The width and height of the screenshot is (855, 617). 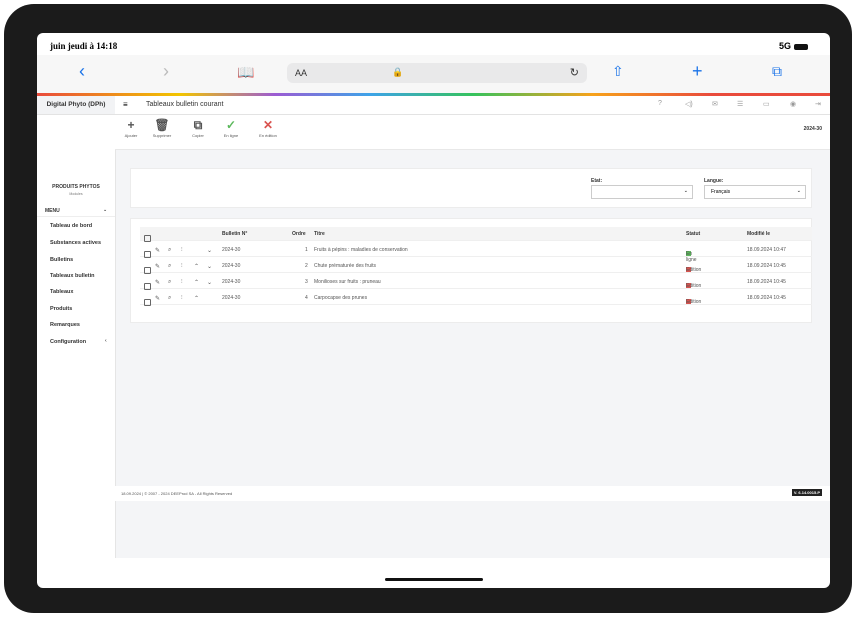 I want to click on status-time: juin jeudi à 14:18, so click(x=84, y=46).